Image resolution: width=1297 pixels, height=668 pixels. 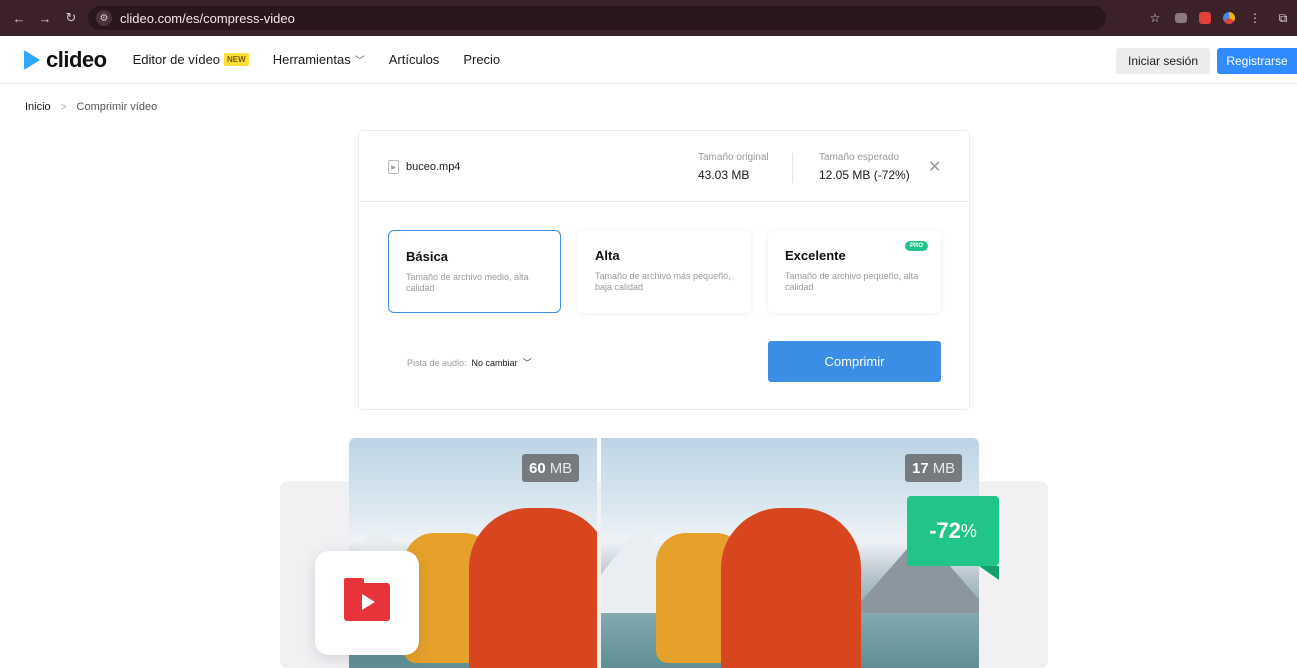 What do you see at coordinates (45, 18) in the screenshot?
I see `forward-icon: →` at bounding box center [45, 18].